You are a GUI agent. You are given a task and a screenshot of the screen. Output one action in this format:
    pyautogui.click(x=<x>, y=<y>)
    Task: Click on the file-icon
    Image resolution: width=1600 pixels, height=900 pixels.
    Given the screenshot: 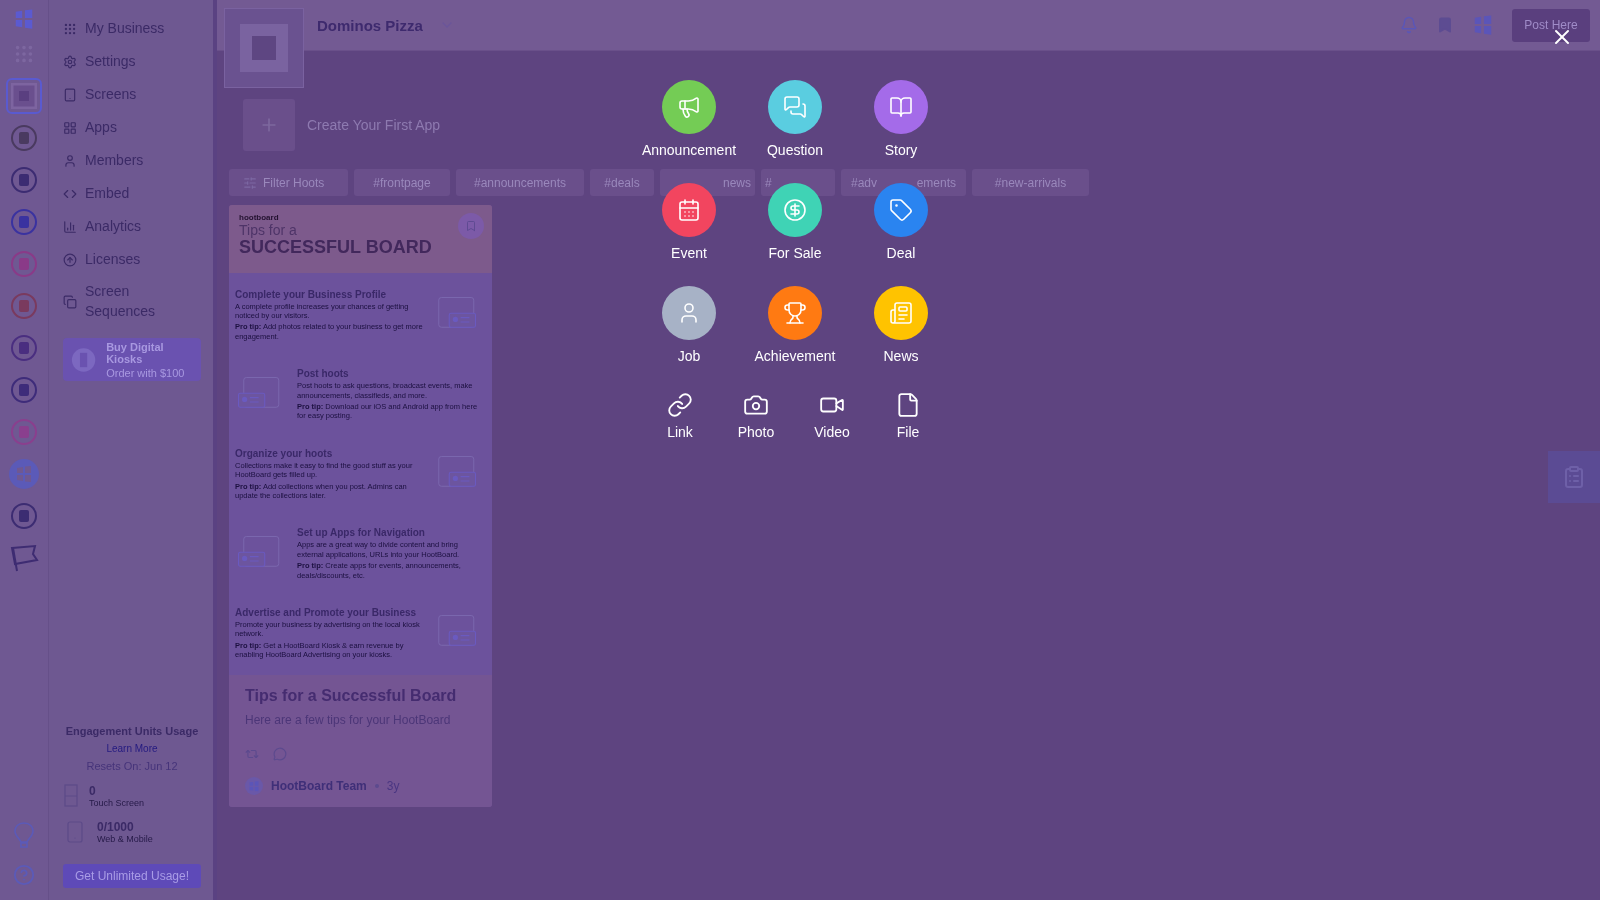 What is the action you would take?
    pyautogui.click(x=908, y=405)
    